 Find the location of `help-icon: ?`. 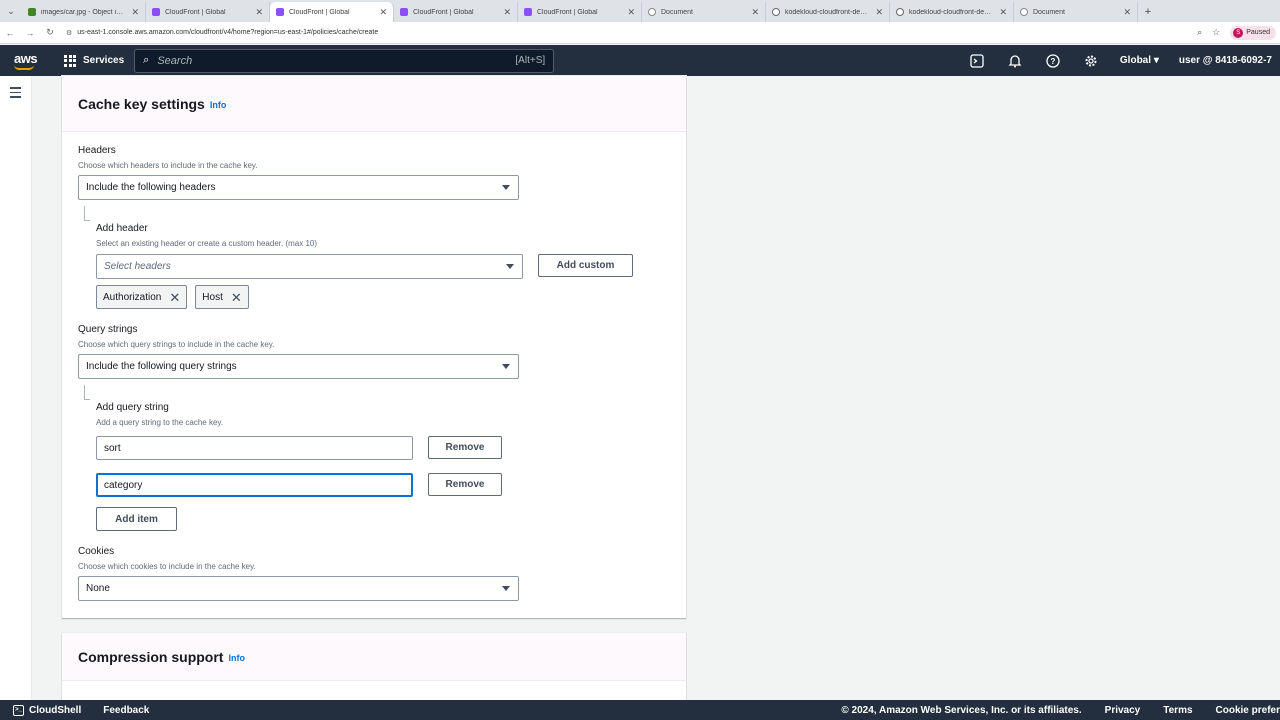

help-icon: ? is located at coordinates (1053, 61).